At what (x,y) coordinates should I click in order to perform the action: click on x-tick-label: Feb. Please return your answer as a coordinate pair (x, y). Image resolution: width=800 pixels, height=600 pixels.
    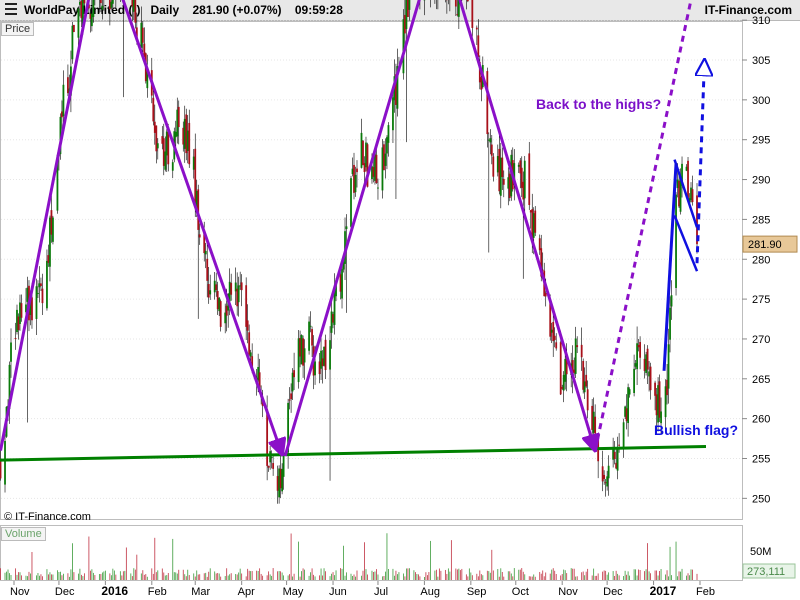
    Looking at the image, I should click on (705, 592).